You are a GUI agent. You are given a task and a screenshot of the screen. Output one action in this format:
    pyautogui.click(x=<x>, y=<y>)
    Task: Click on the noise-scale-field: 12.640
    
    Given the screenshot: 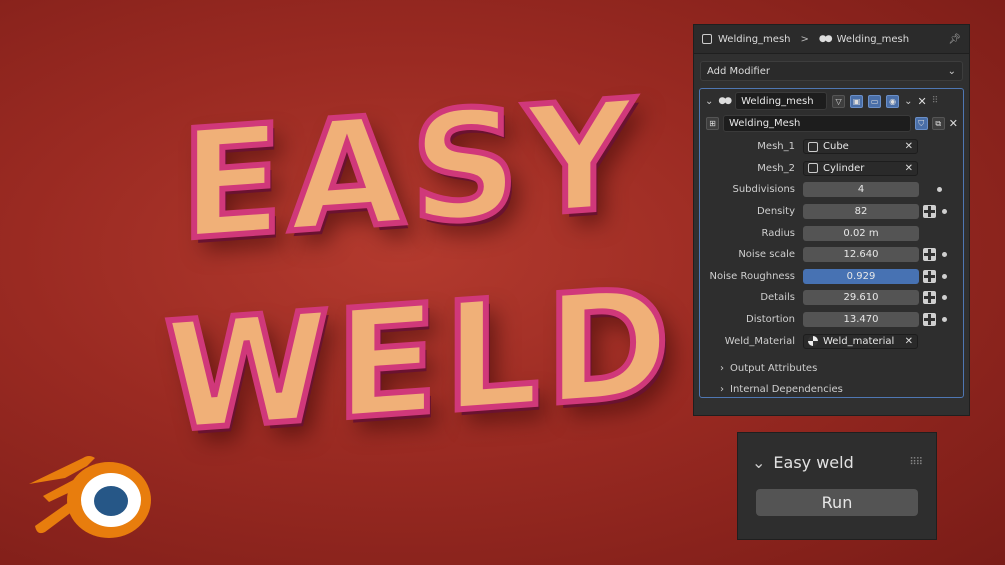 What is the action you would take?
    pyautogui.click(x=861, y=255)
    